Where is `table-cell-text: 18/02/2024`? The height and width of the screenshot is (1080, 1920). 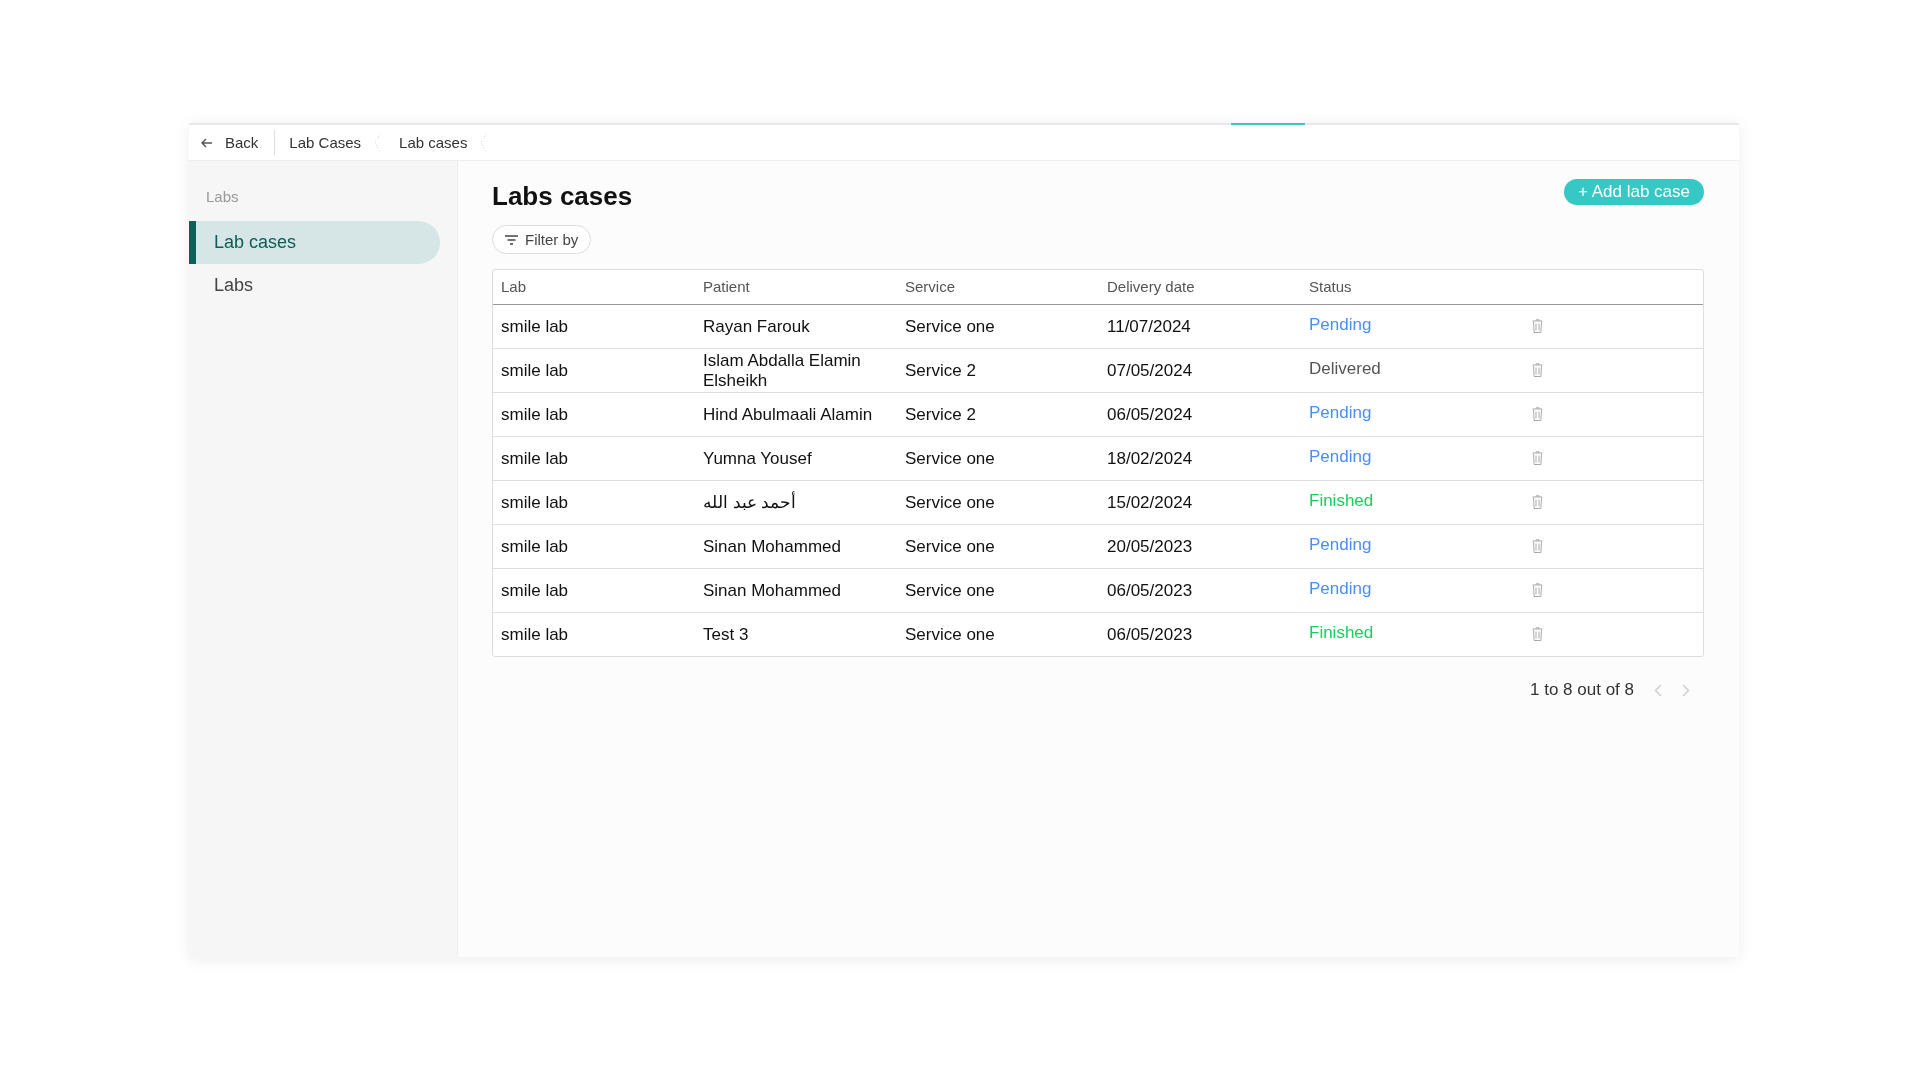
table-cell-text: 18/02/2024 is located at coordinates (1150, 458).